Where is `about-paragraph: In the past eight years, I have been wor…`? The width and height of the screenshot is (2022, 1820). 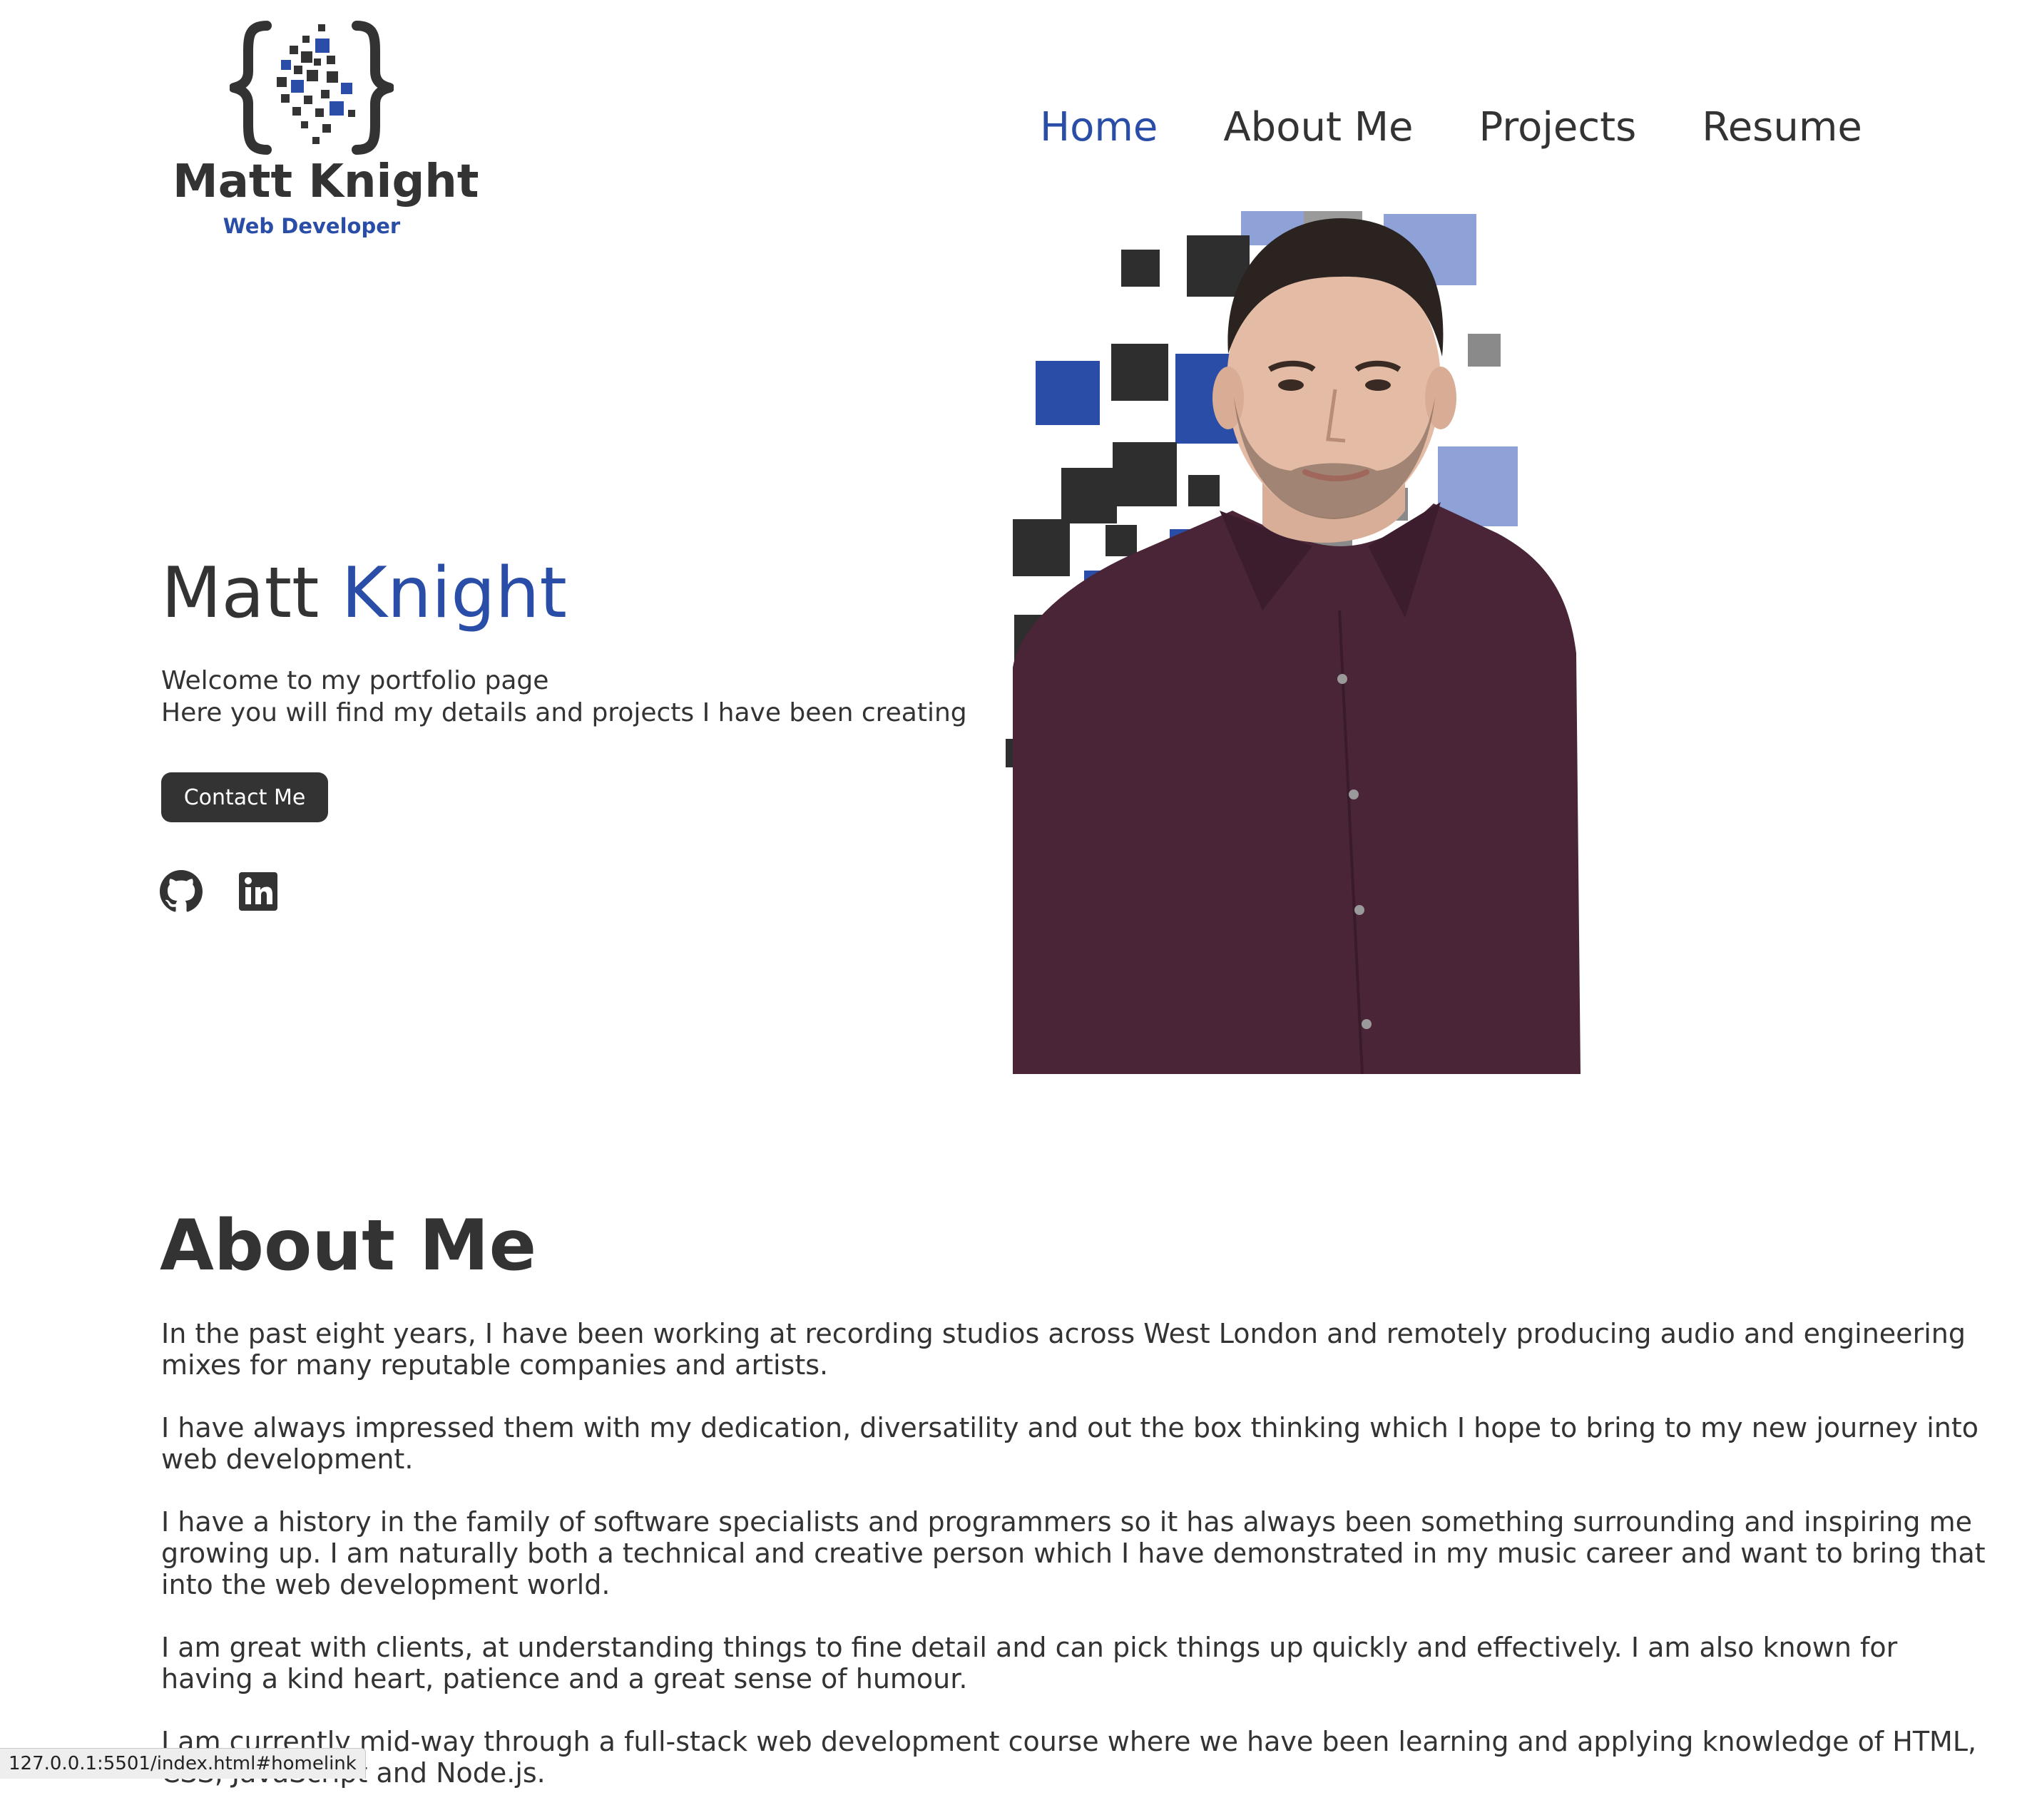 about-paragraph: In the past eight years, I have been wor… is located at coordinates (1063, 1349).